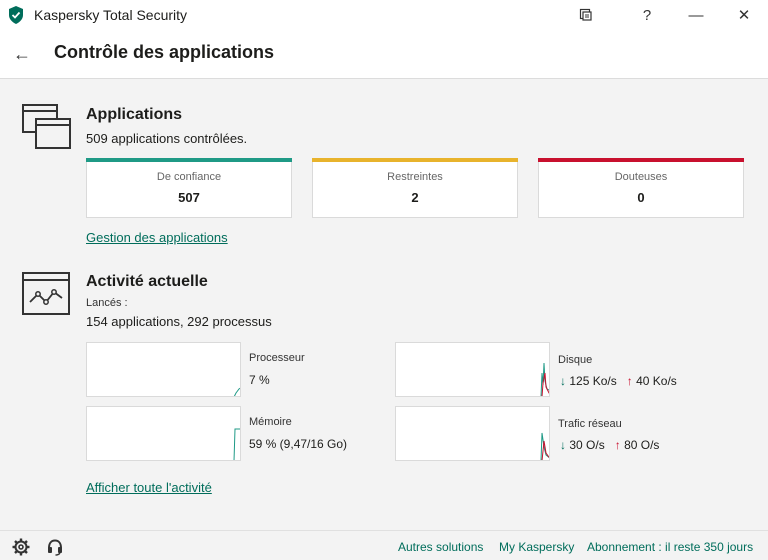 This screenshot has width=768, height=560. What do you see at coordinates (21, 547) in the screenshot?
I see `settings-gear-icon` at bounding box center [21, 547].